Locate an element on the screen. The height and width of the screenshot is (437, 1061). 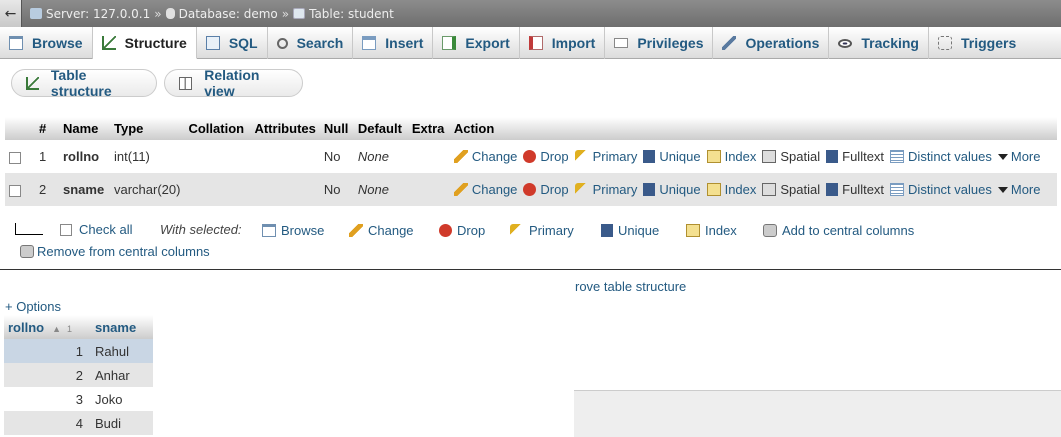
tab-label: Tracking is located at coordinates (890, 43).